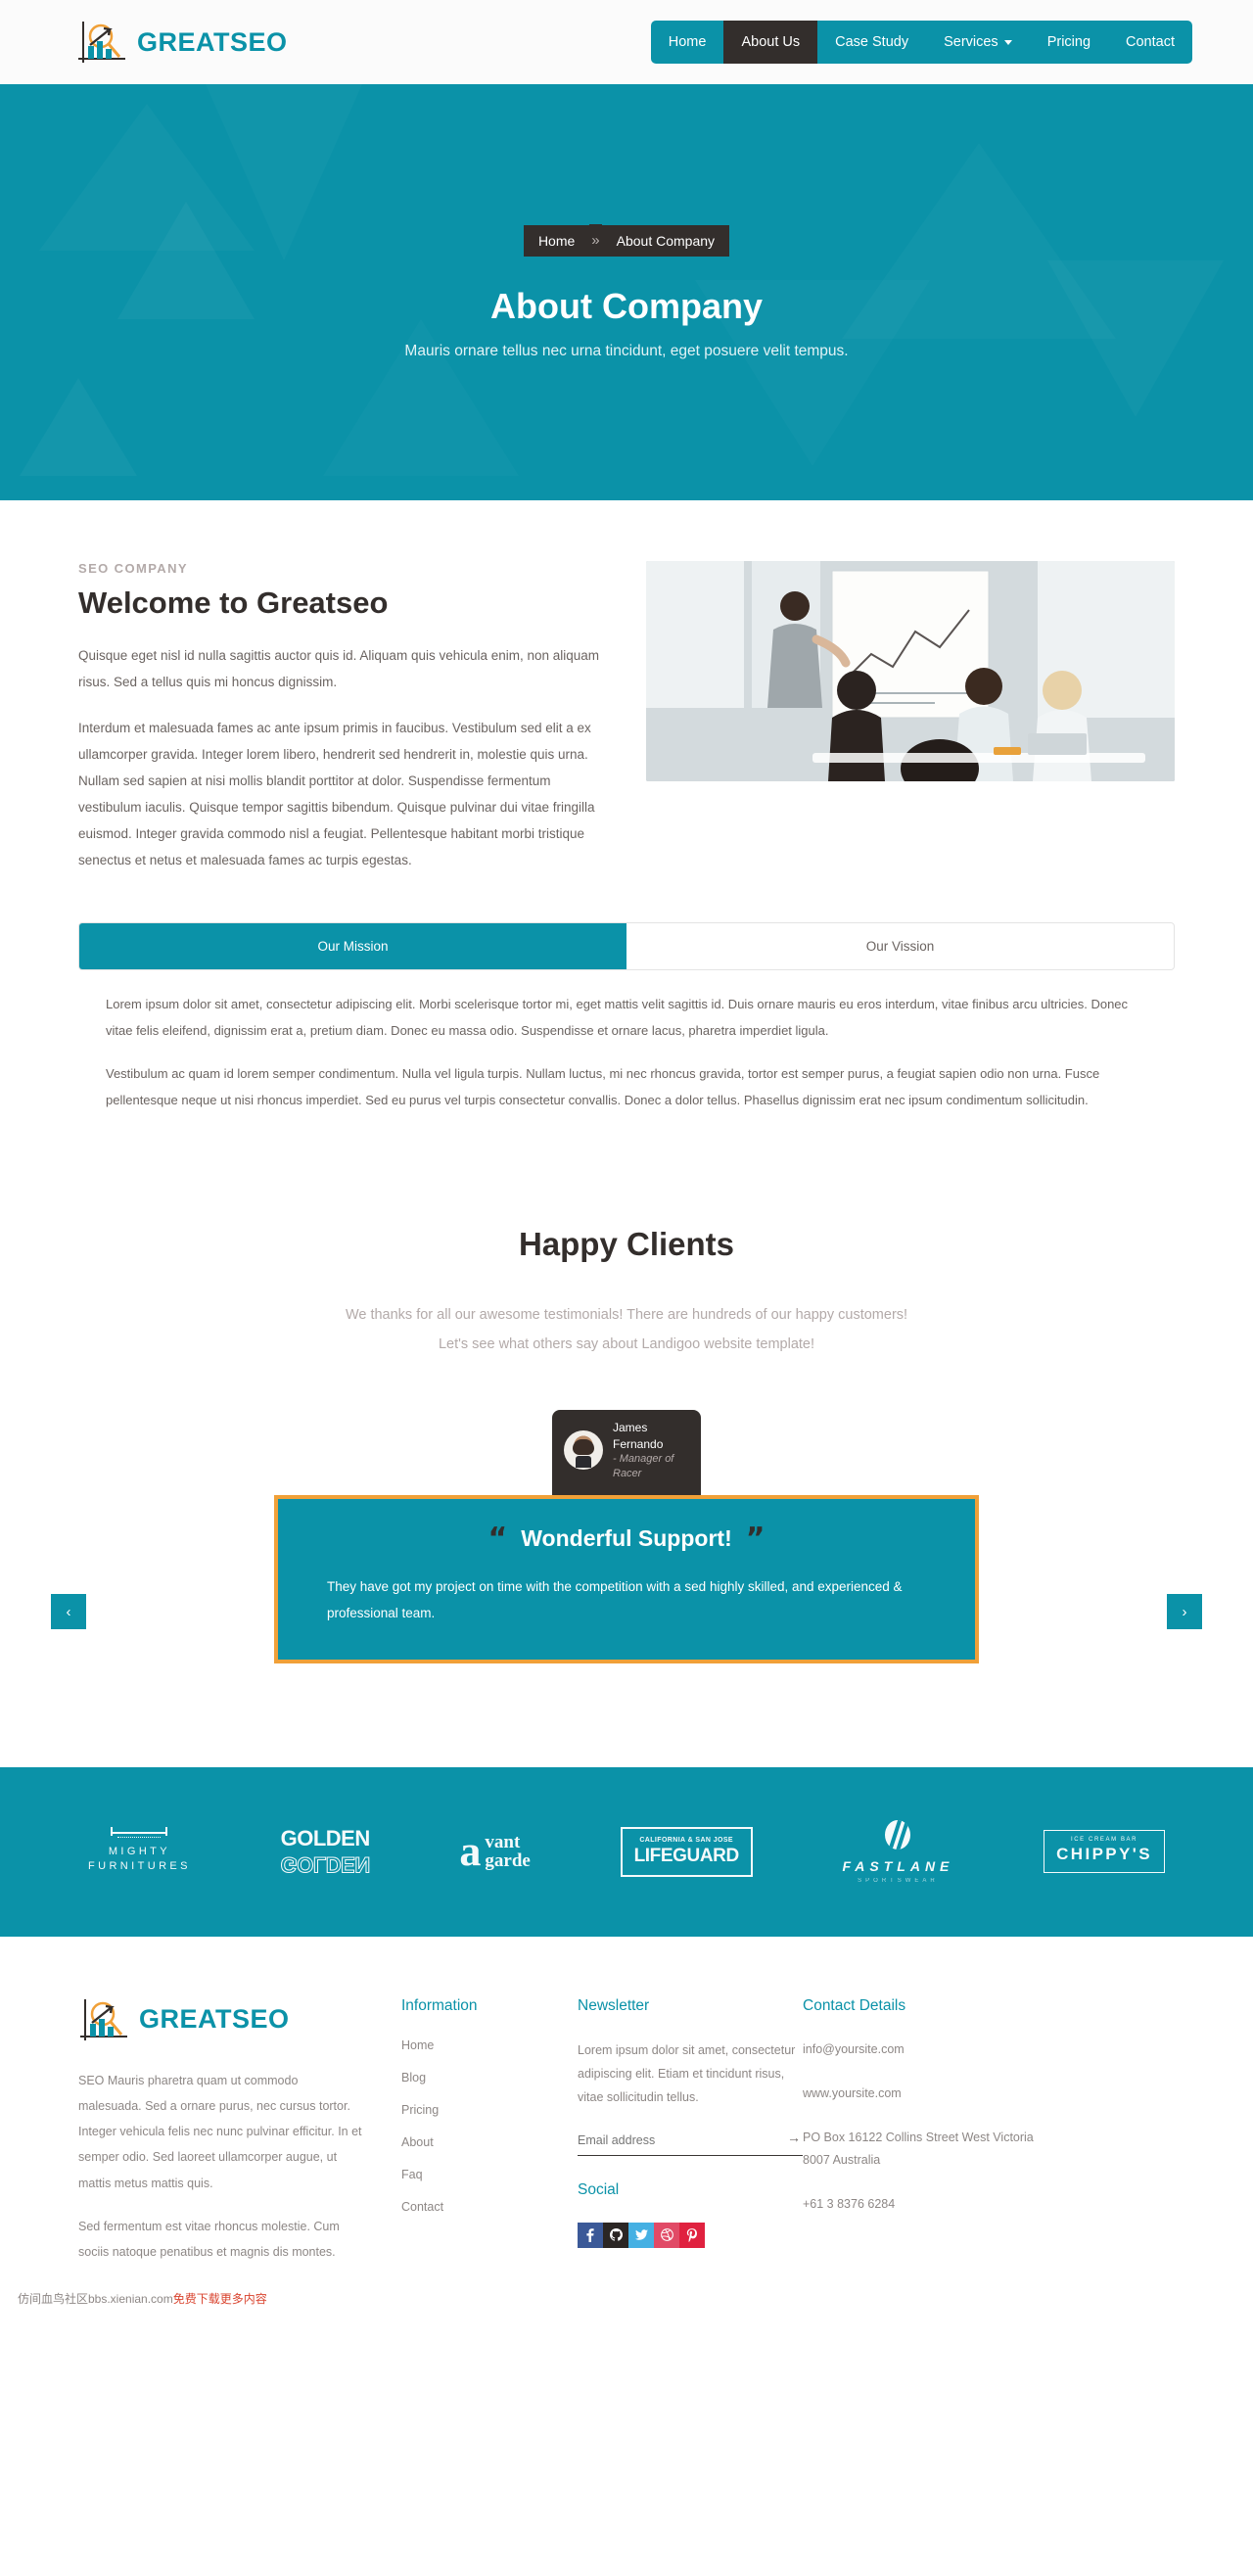 The image size is (1253, 2576). What do you see at coordinates (930, 2094) in the screenshot?
I see `contact-website: www.yoursite.com` at bounding box center [930, 2094].